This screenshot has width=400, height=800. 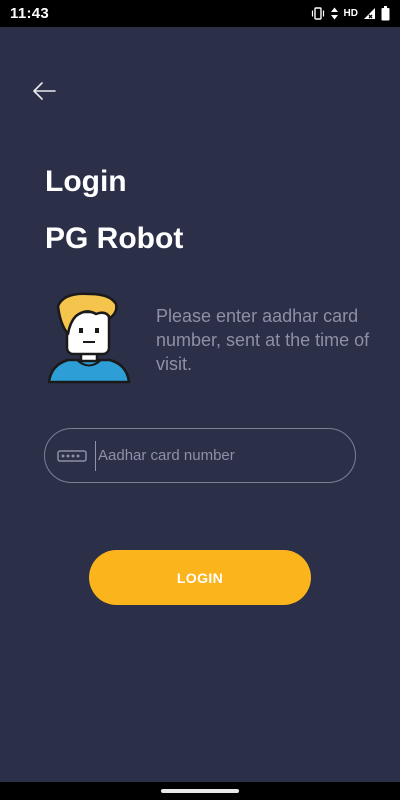 What do you see at coordinates (72, 456) in the screenshot?
I see `password-key-icon` at bounding box center [72, 456].